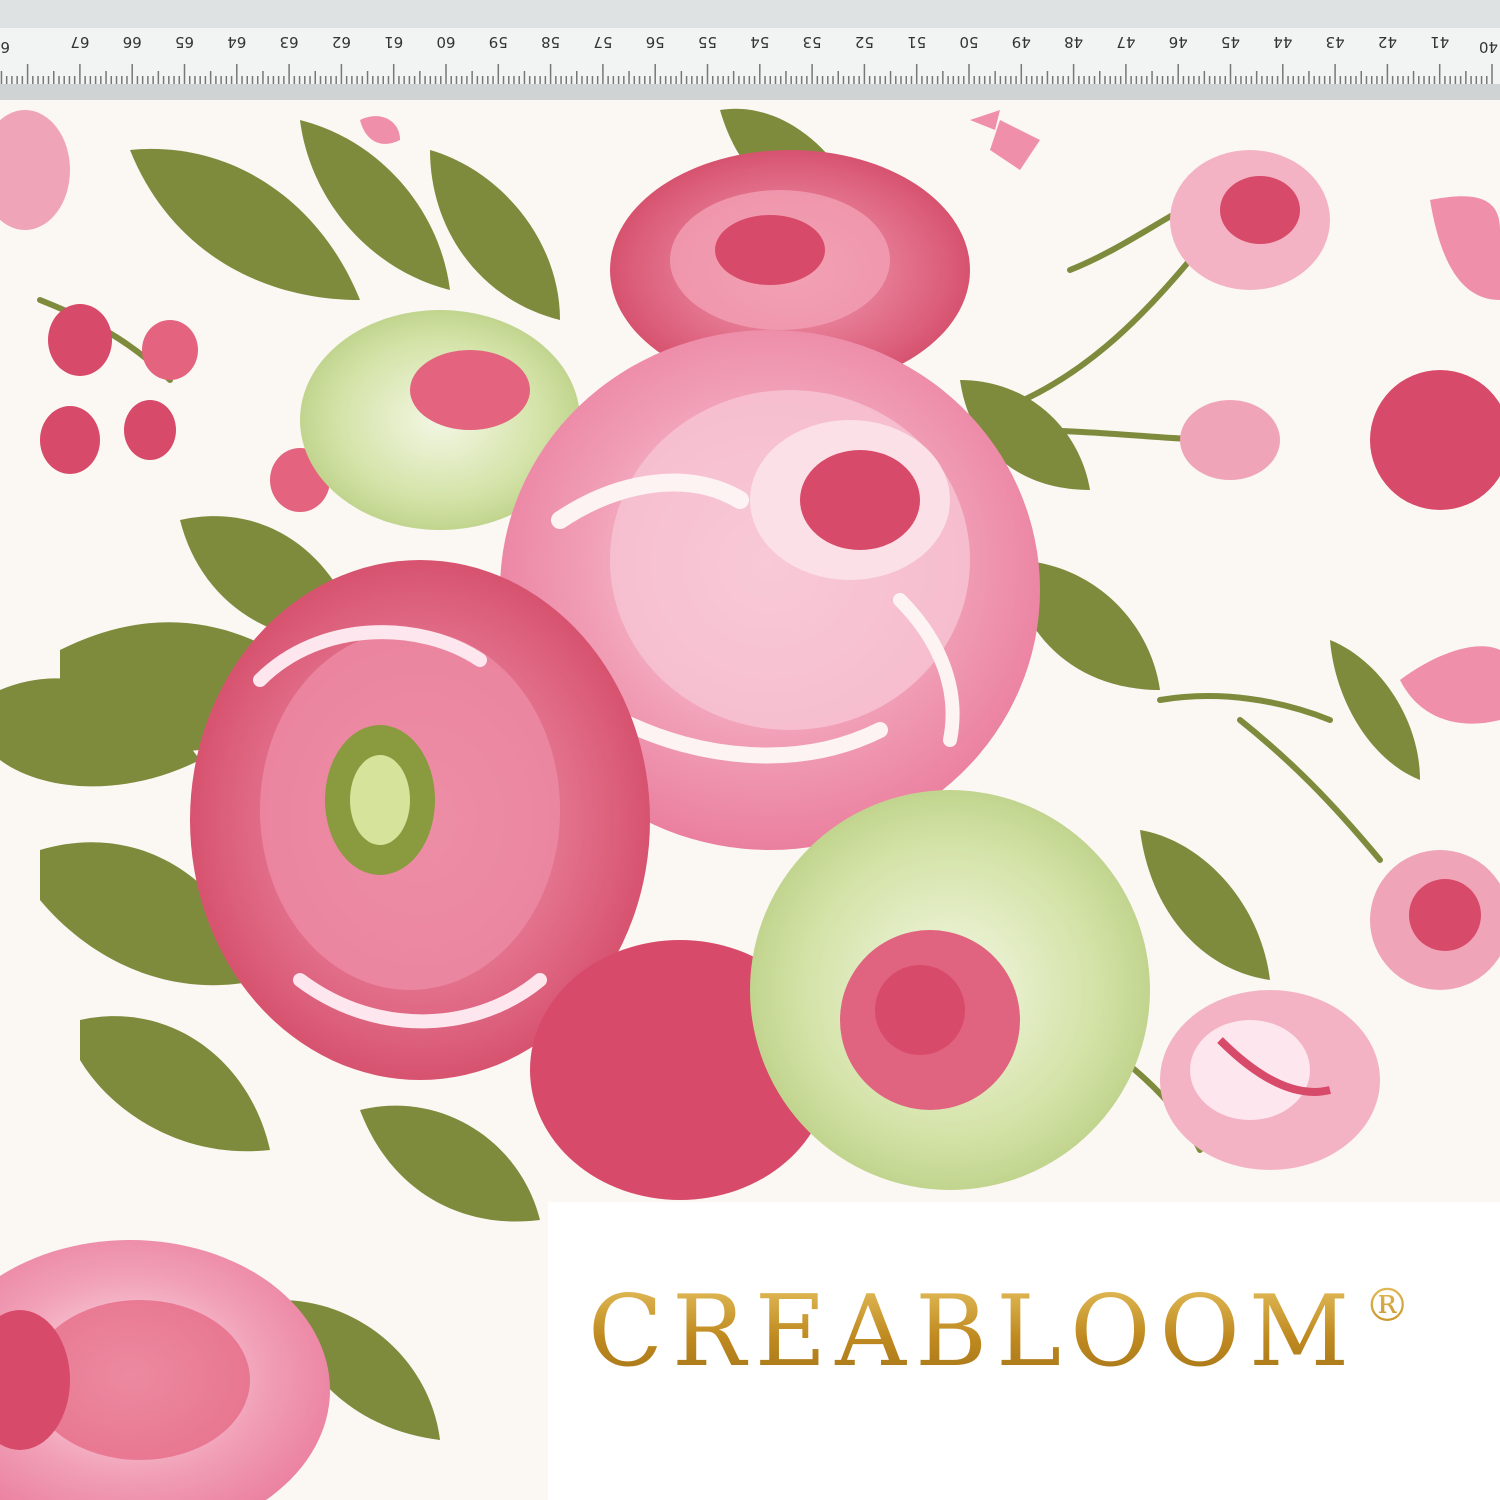  What do you see at coordinates (1387, 1305) in the screenshot?
I see `registered-mark: ®` at bounding box center [1387, 1305].